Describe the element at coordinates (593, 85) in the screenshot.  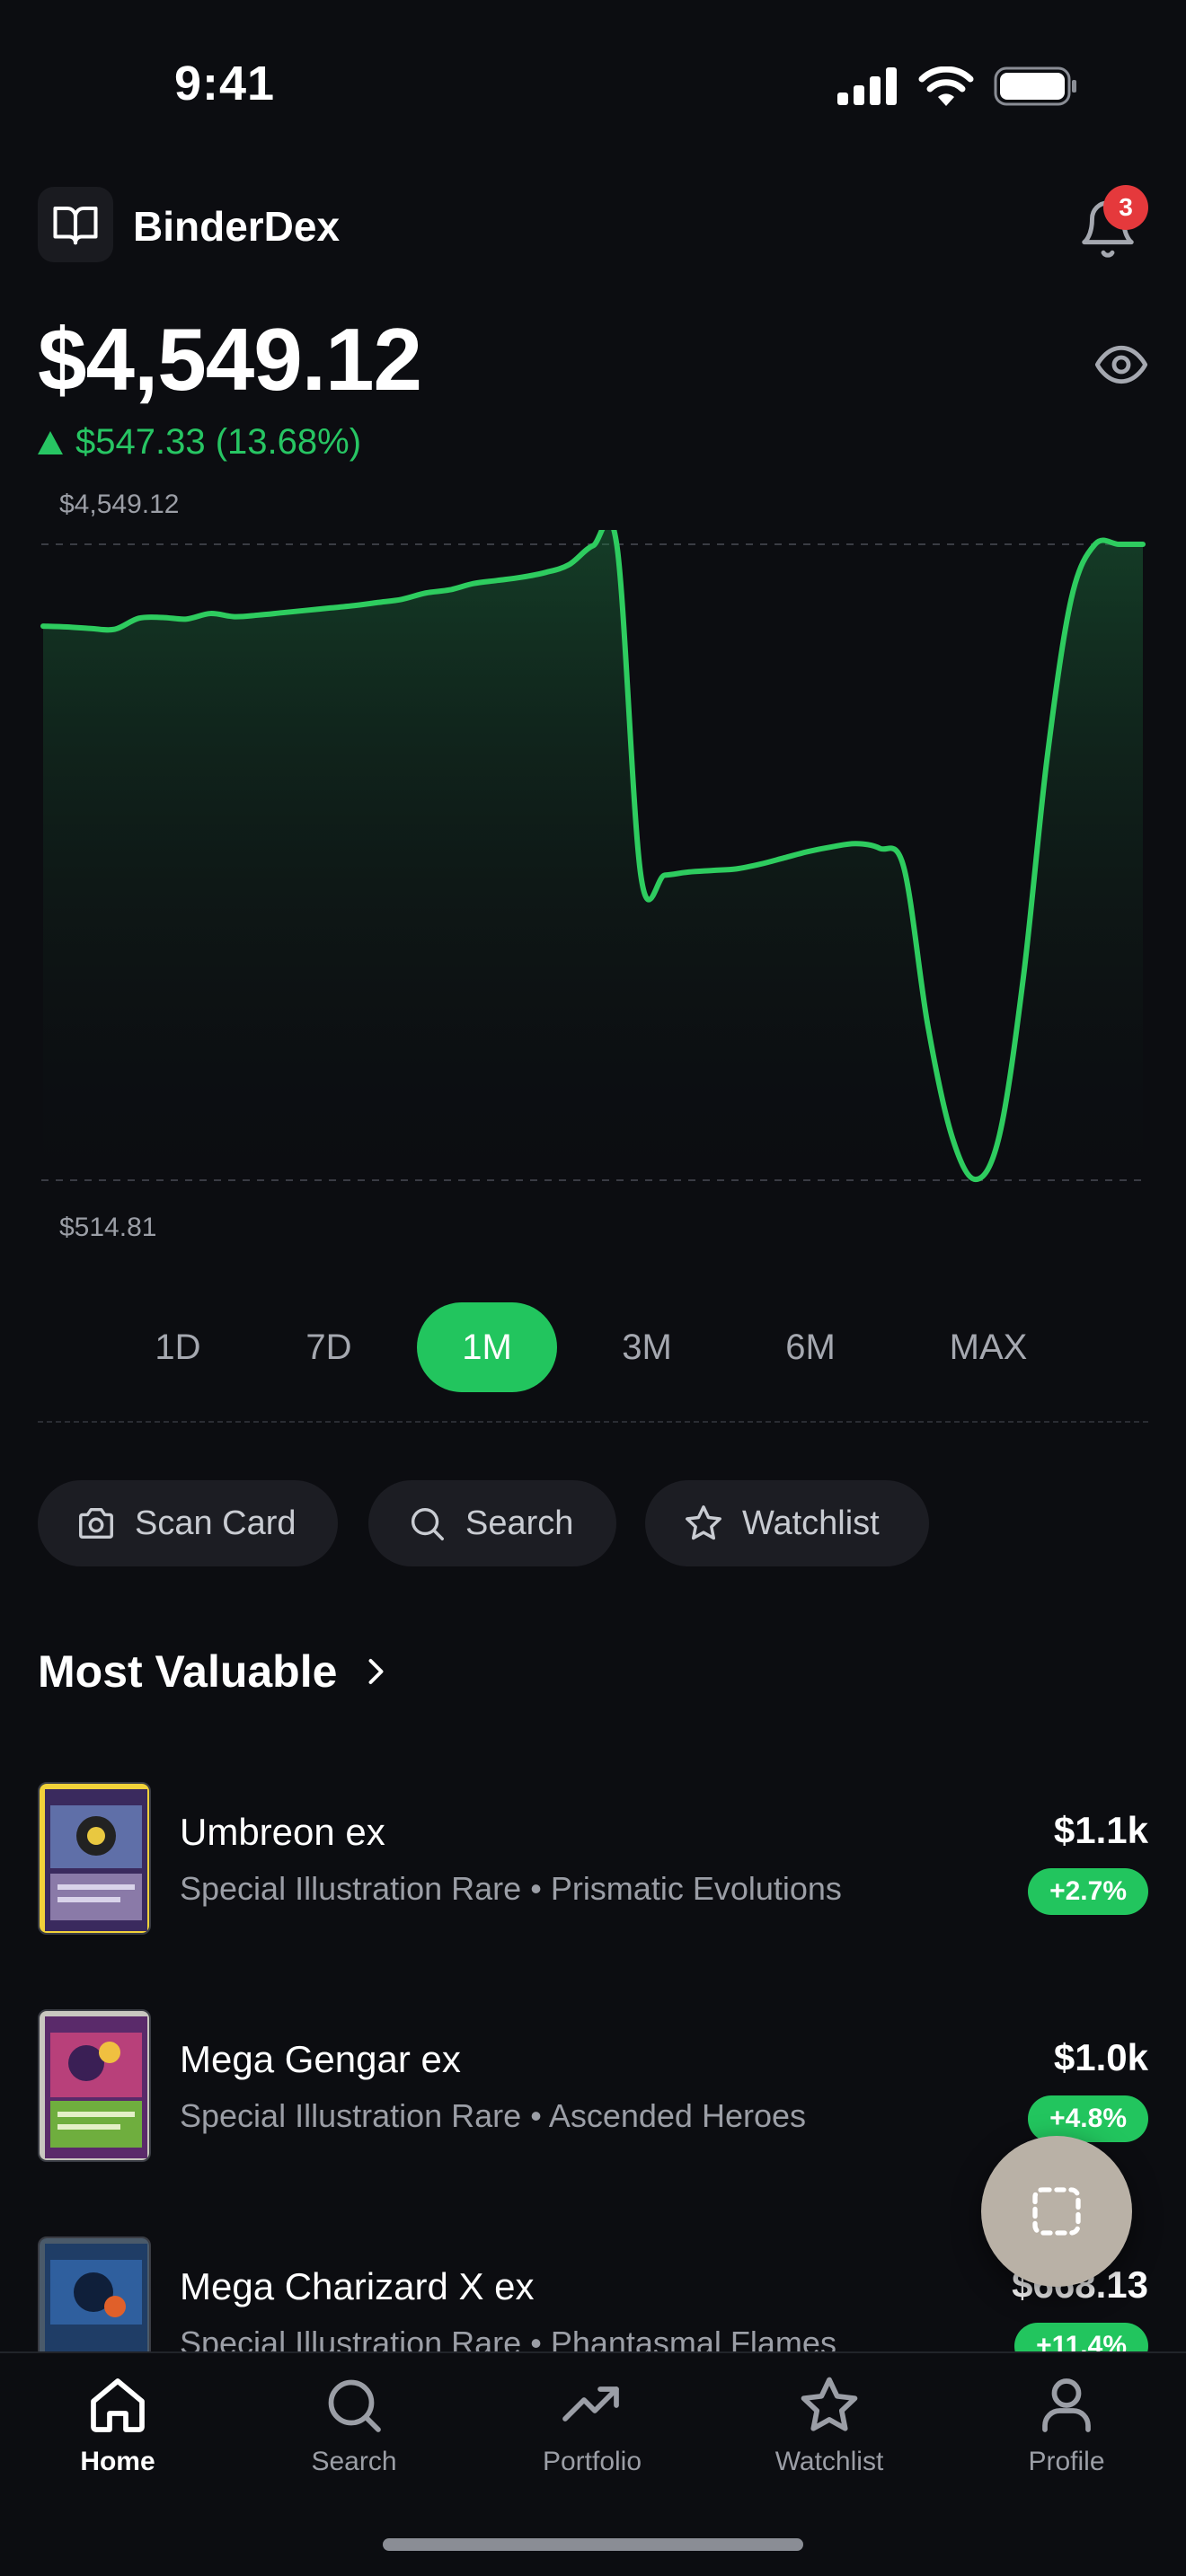
I see `status-bar: 9:41` at that location.